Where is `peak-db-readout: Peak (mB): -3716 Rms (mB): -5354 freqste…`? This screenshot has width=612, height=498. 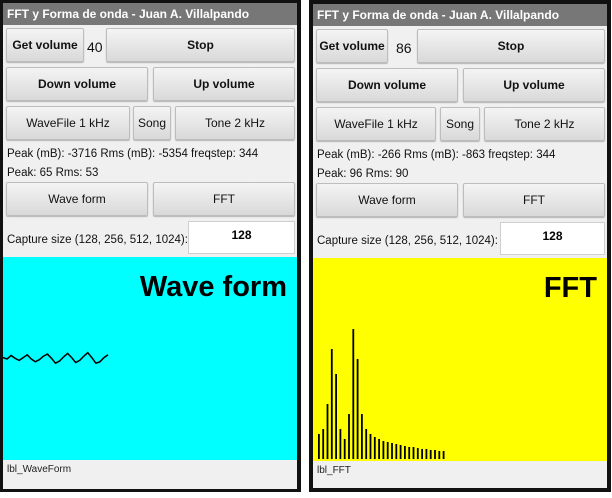
peak-db-readout: Peak (mB): -3716 Rms (mB): -5354 freqste… is located at coordinates (133, 154).